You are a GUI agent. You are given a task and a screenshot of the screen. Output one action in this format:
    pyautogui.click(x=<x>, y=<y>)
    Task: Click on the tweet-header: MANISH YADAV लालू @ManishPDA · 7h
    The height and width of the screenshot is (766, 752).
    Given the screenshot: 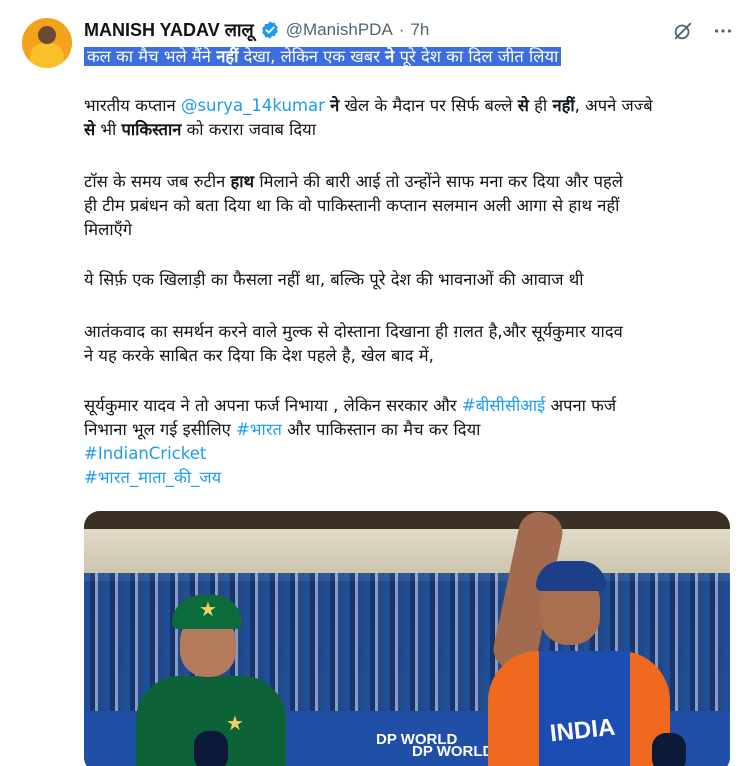 What is the action you would take?
    pyautogui.click(x=256, y=30)
    